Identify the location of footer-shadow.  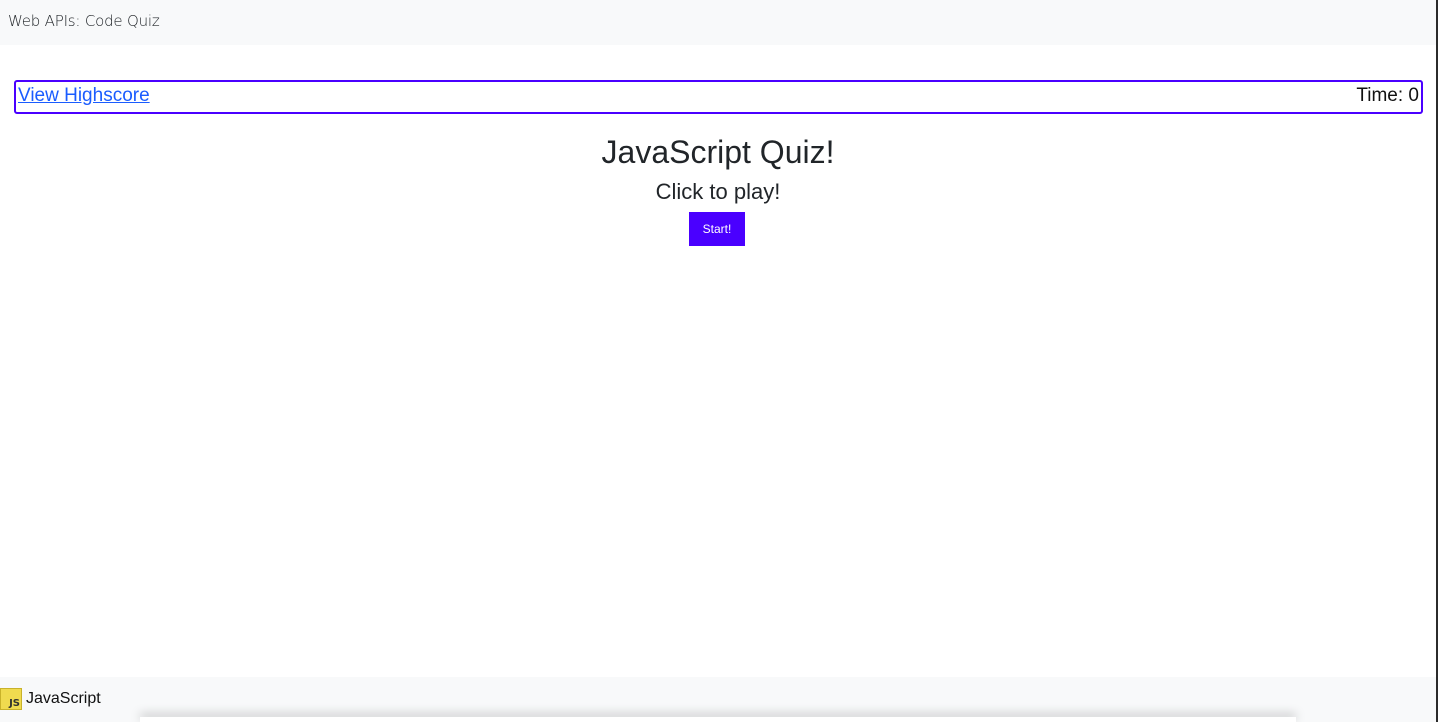
(718, 719).